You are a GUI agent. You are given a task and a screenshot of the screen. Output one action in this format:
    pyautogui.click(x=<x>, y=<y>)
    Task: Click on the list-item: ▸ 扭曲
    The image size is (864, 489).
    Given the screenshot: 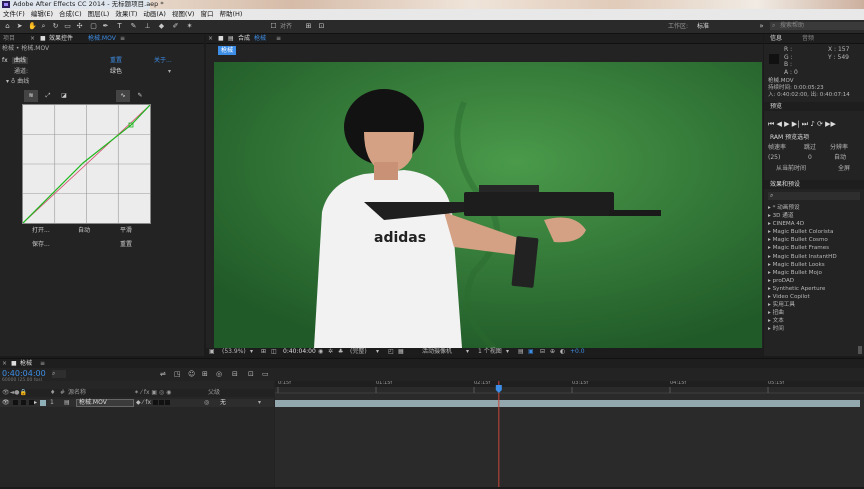 What is the action you would take?
    pyautogui.click(x=802, y=313)
    